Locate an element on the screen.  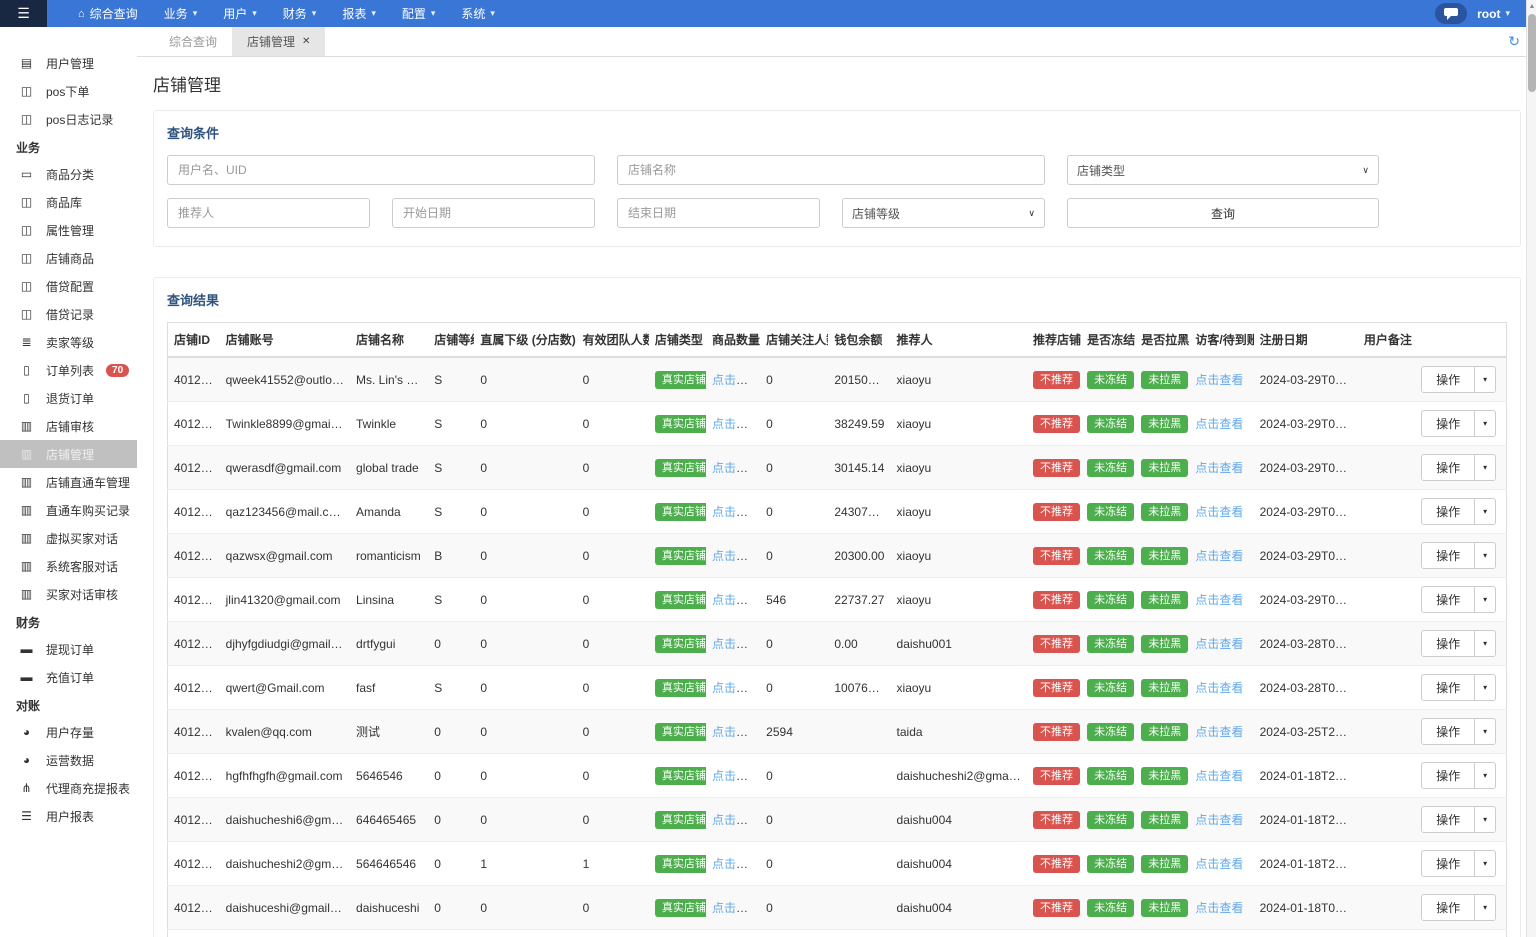
sidebar-item-10: ≣ 卖家等级 is located at coordinates (68, 342).